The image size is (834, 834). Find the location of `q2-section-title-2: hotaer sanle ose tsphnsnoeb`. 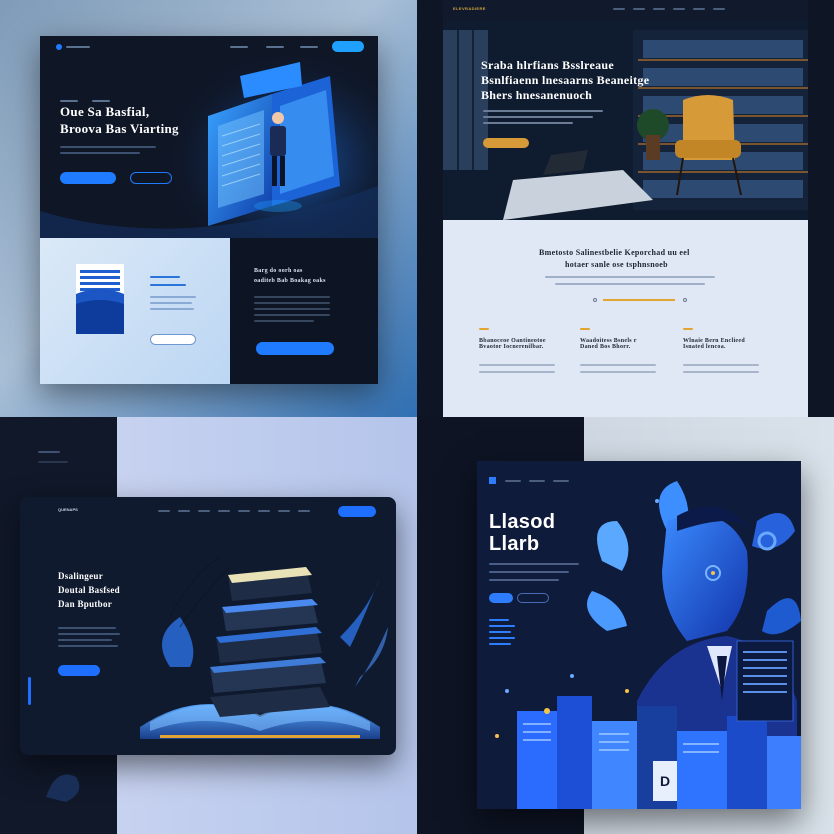

q2-section-title-2: hotaer sanle ose tsphnsnoeb is located at coordinates (616, 264).